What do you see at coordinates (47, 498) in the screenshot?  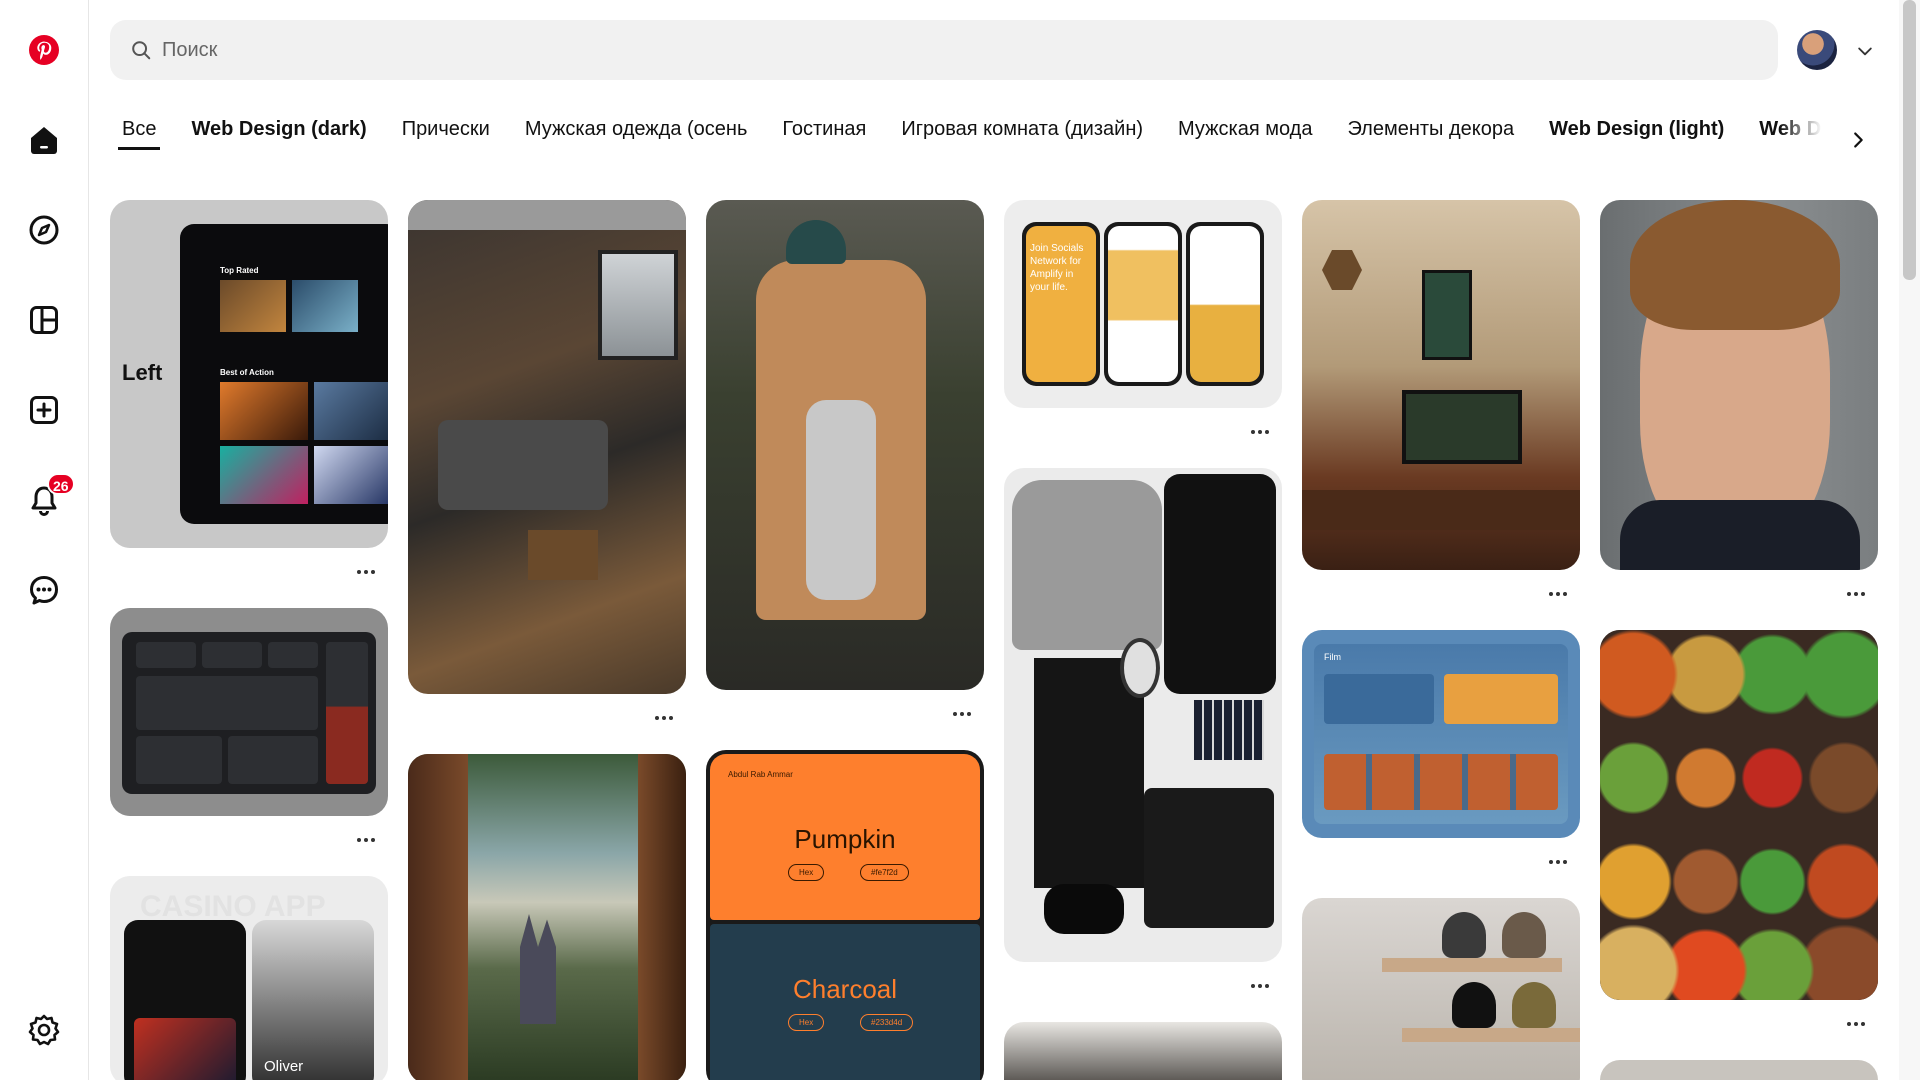 I see `notifications-button: 26` at bounding box center [47, 498].